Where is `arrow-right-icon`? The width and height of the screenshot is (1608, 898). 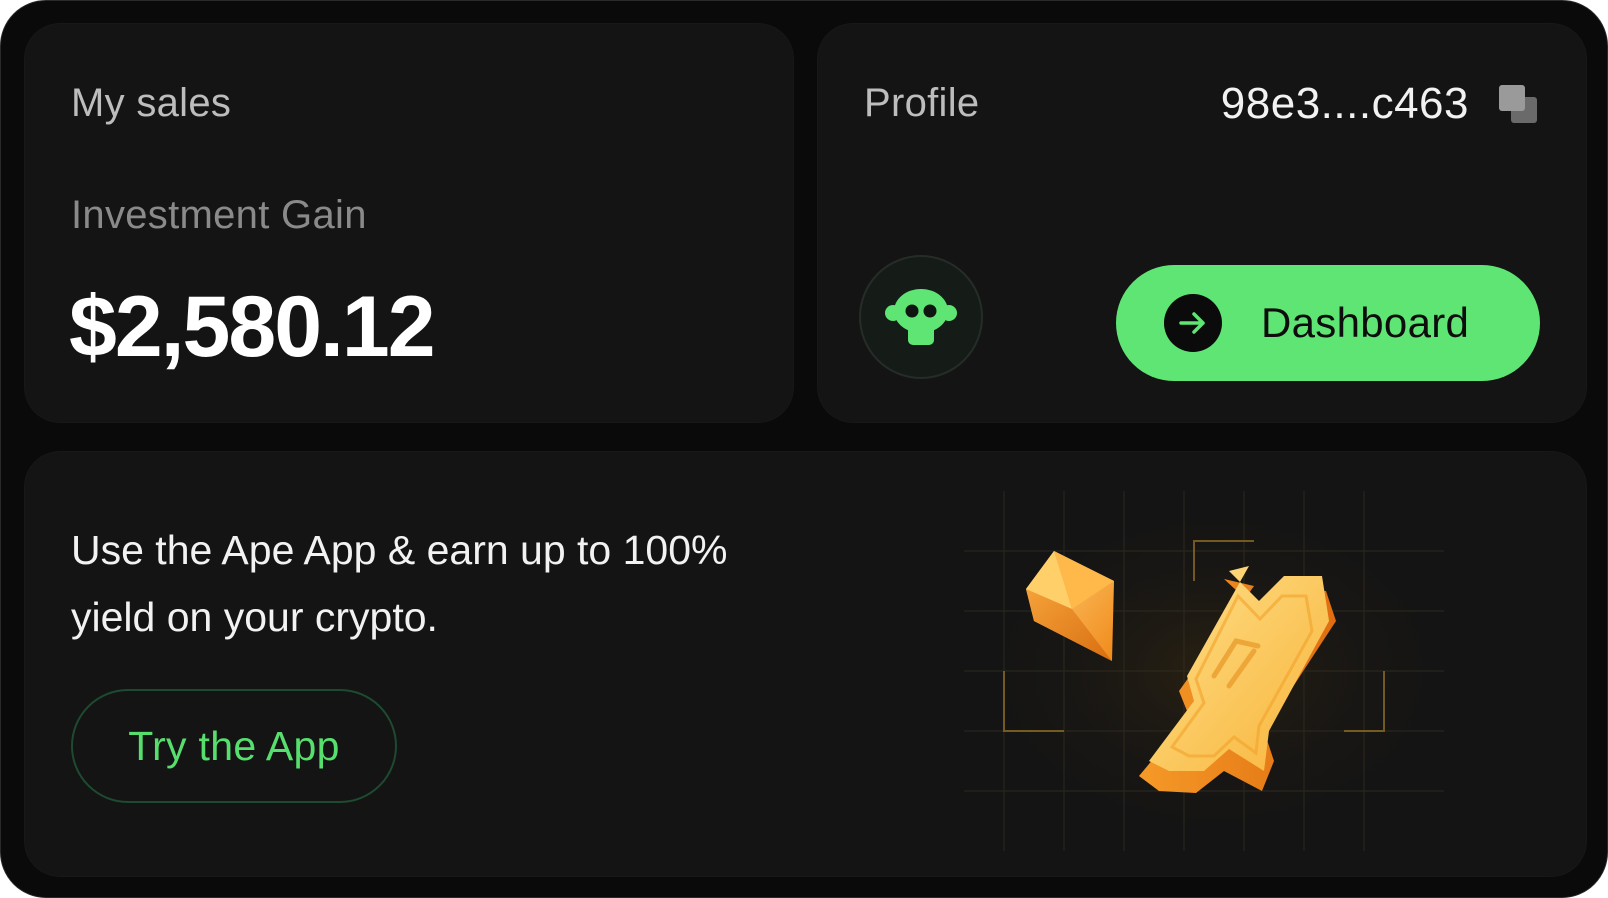
arrow-right-icon is located at coordinates (1193, 323).